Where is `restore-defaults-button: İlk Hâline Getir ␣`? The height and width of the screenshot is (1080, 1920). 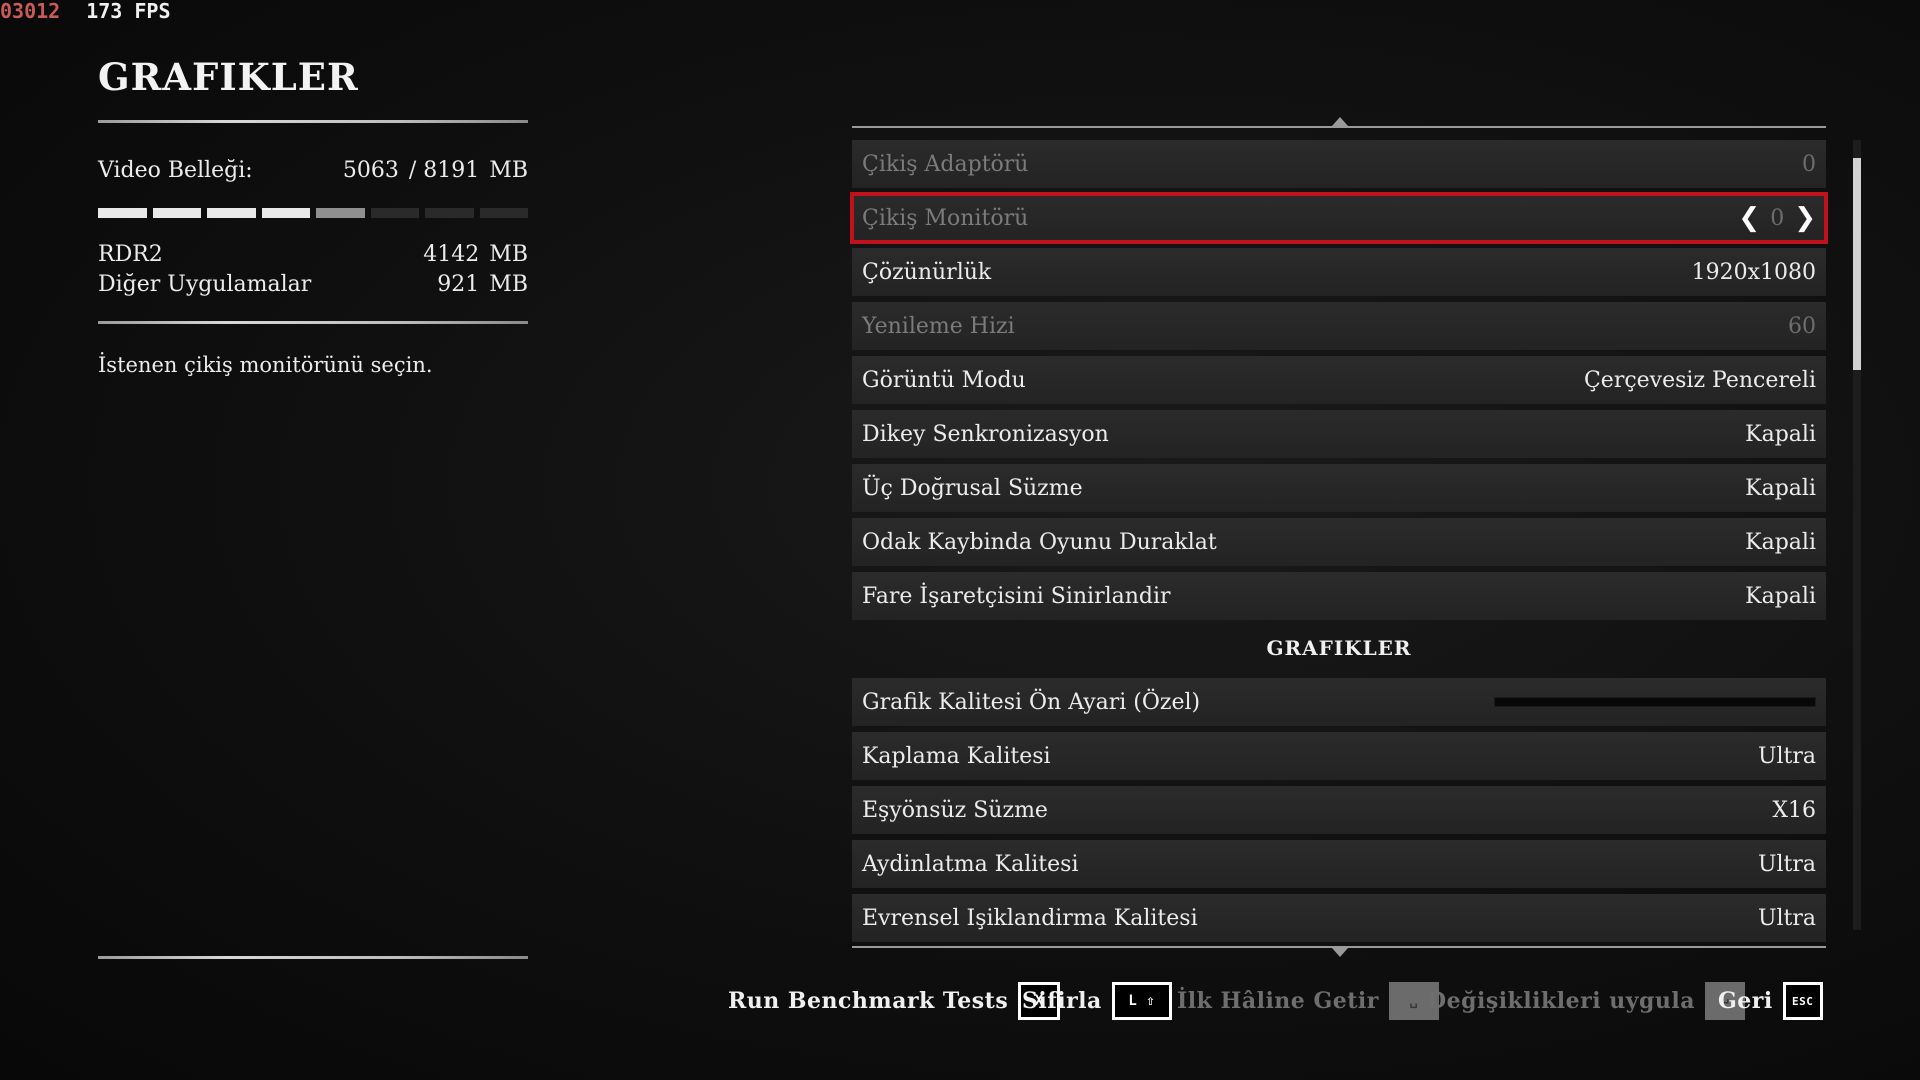 restore-defaults-button: İlk Hâline Getir ␣ is located at coordinates (1308, 1001).